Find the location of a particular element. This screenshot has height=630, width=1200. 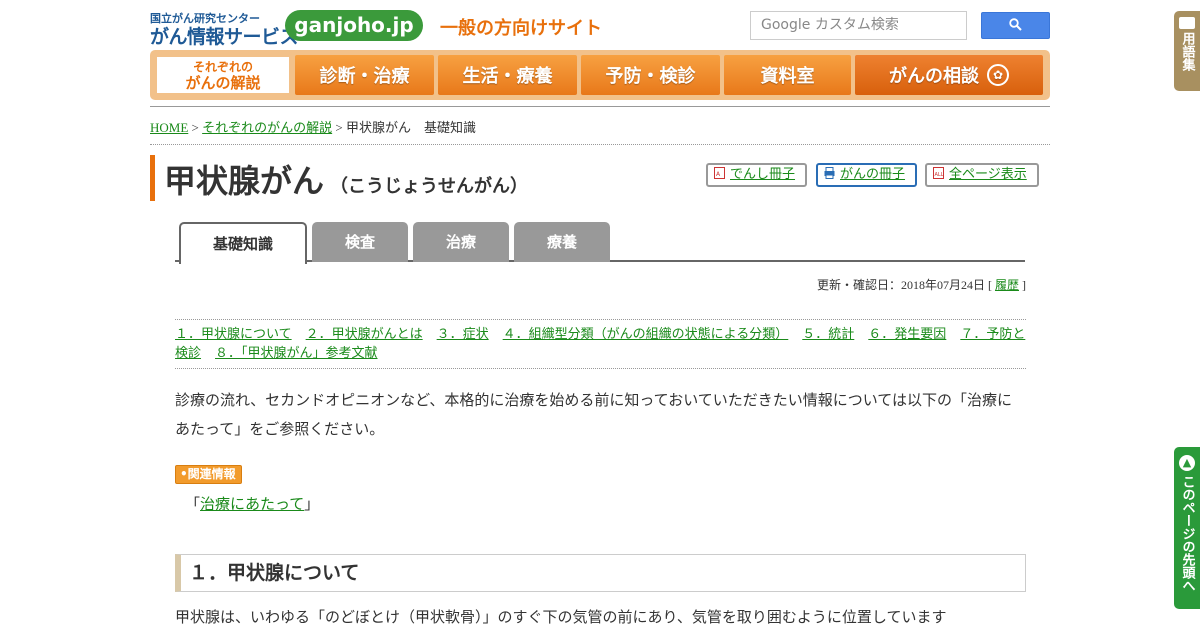

back-to-top-label: このページの先頭へ is located at coordinates (1187, 533).